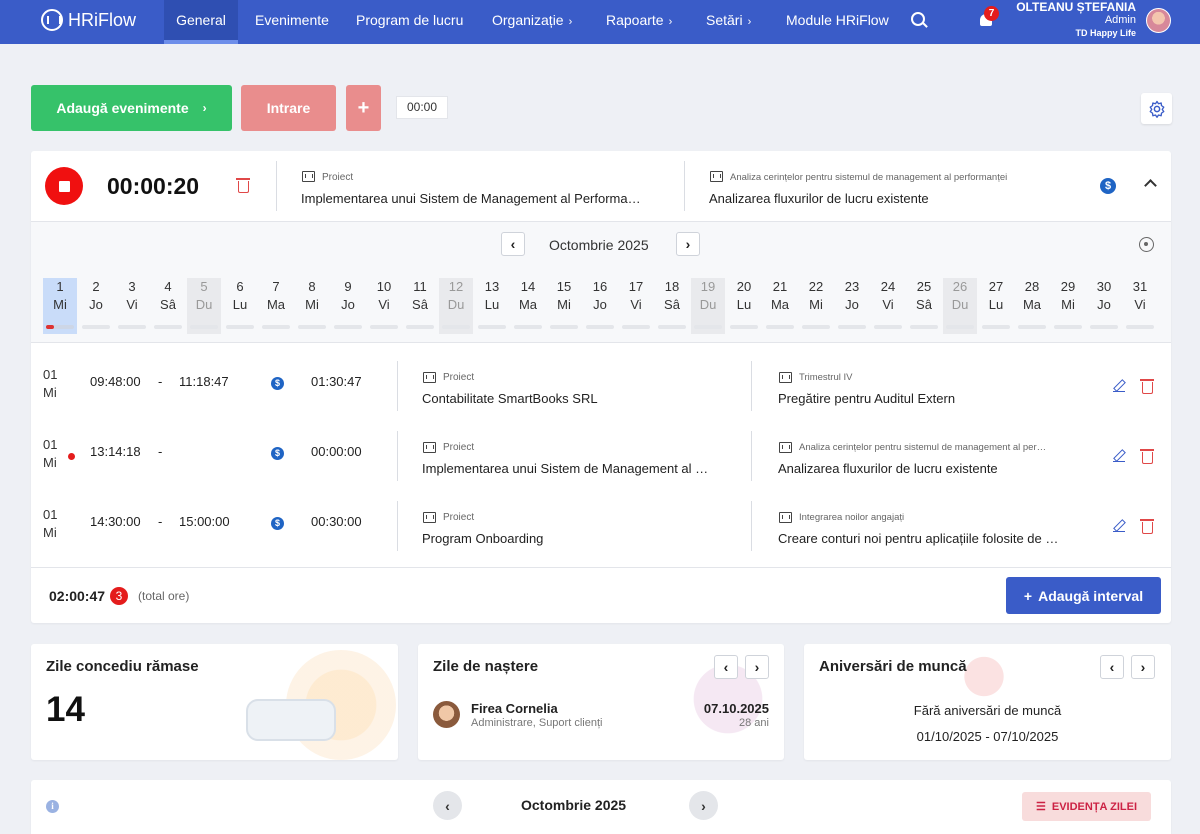 The width and height of the screenshot is (1200, 834). What do you see at coordinates (363, 108) in the screenshot?
I see `plus-button: +` at bounding box center [363, 108].